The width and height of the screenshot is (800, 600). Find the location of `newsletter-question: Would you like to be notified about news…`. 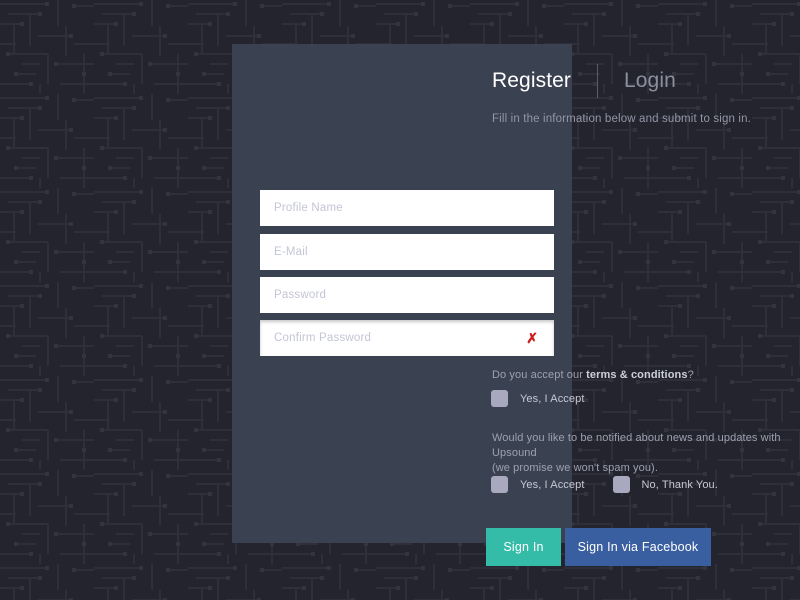

newsletter-question: Would you like to be notified about news… is located at coordinates (637, 453).